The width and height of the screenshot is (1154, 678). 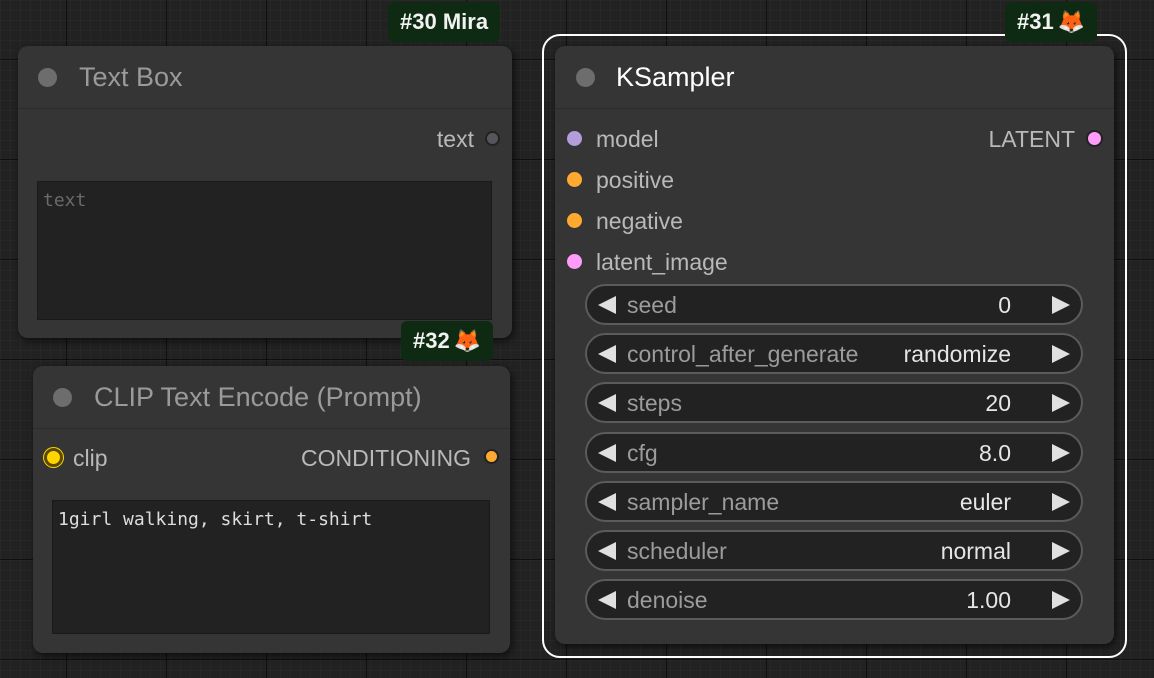 I want to click on widget-scheduler: scheduler normal, so click(x=834, y=550).